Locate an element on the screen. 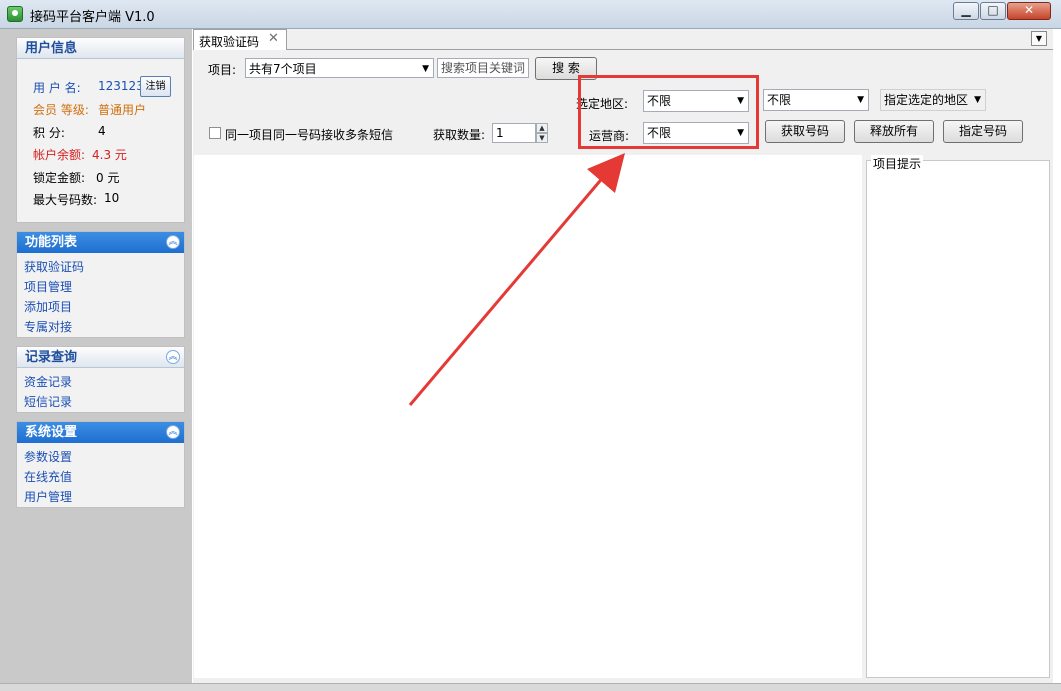 This screenshot has width=1061, height=691. max-numbers-label: 最大号码数: is located at coordinates (65, 200).